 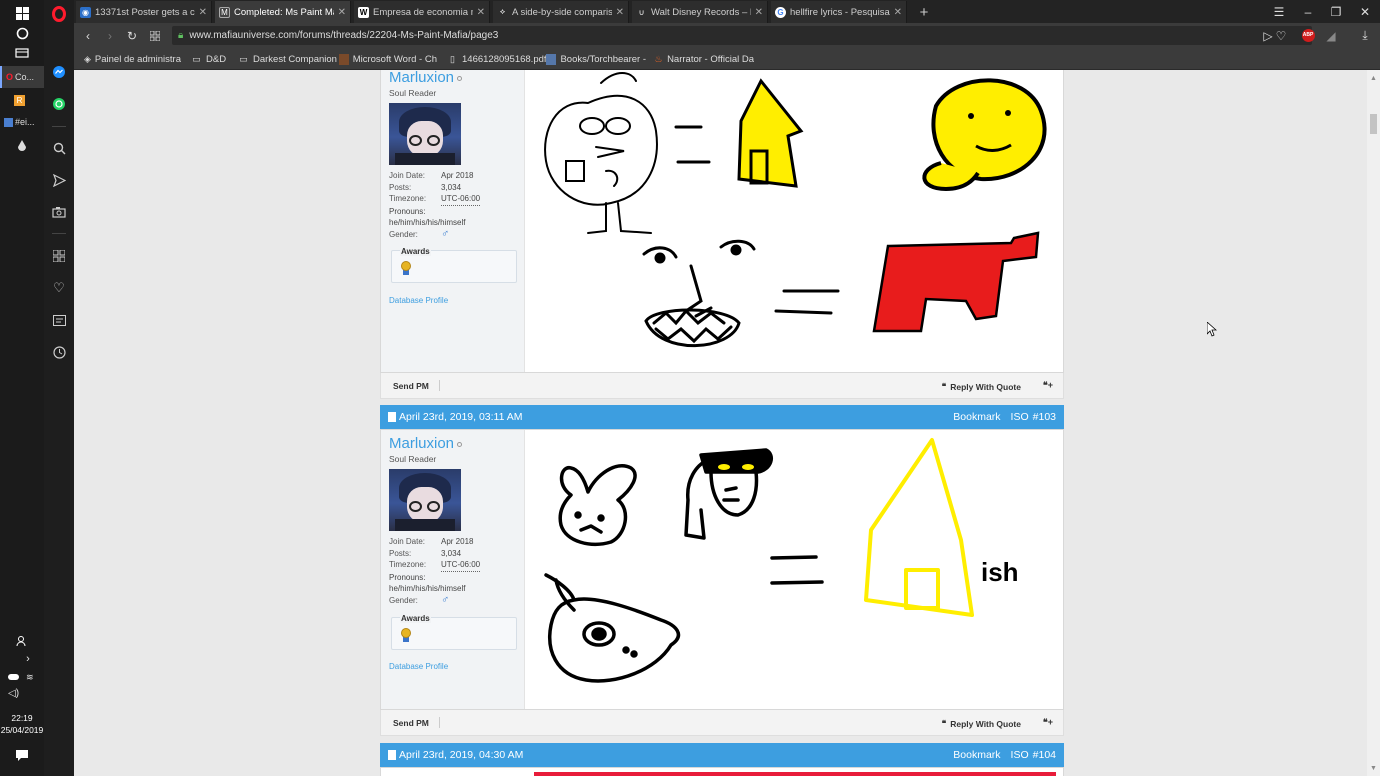 I want to click on heart-diamond-icon: ◈, so click(x=87, y=58).